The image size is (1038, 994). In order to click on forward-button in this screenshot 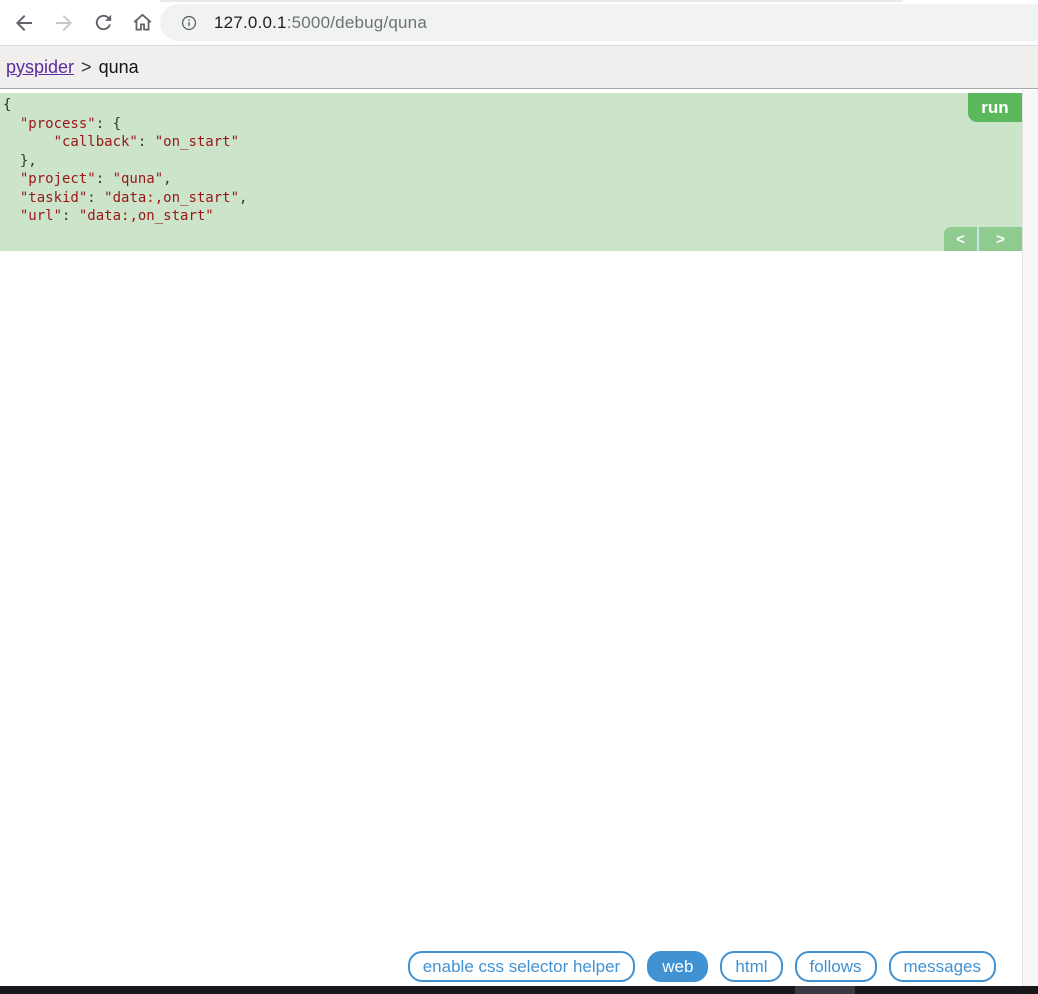, I will do `click(64, 22)`.